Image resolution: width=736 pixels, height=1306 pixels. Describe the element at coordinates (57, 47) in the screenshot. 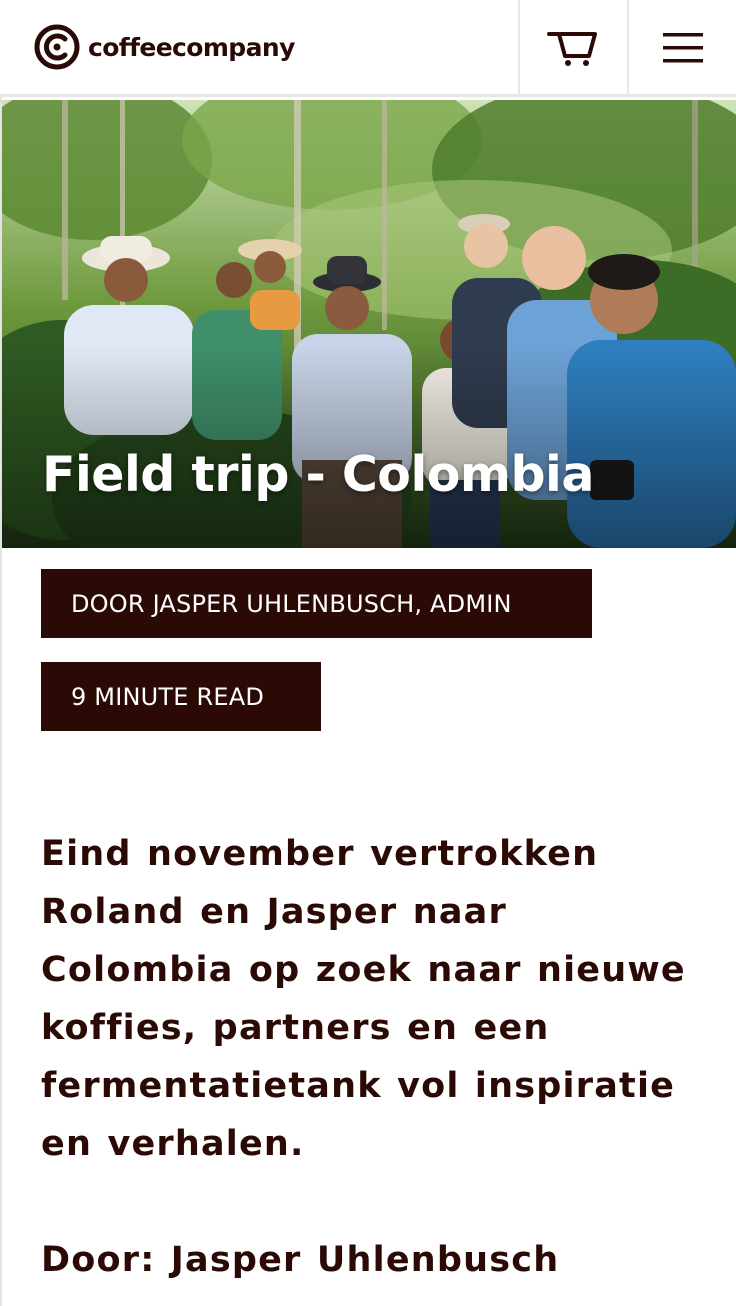

I see `logo-icon` at that location.